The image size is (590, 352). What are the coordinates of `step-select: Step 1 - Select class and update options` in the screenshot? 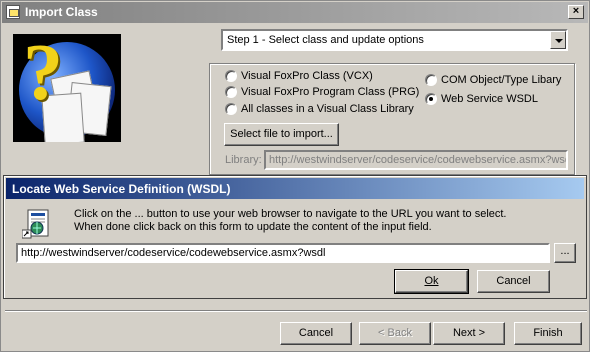 It's located at (394, 40).